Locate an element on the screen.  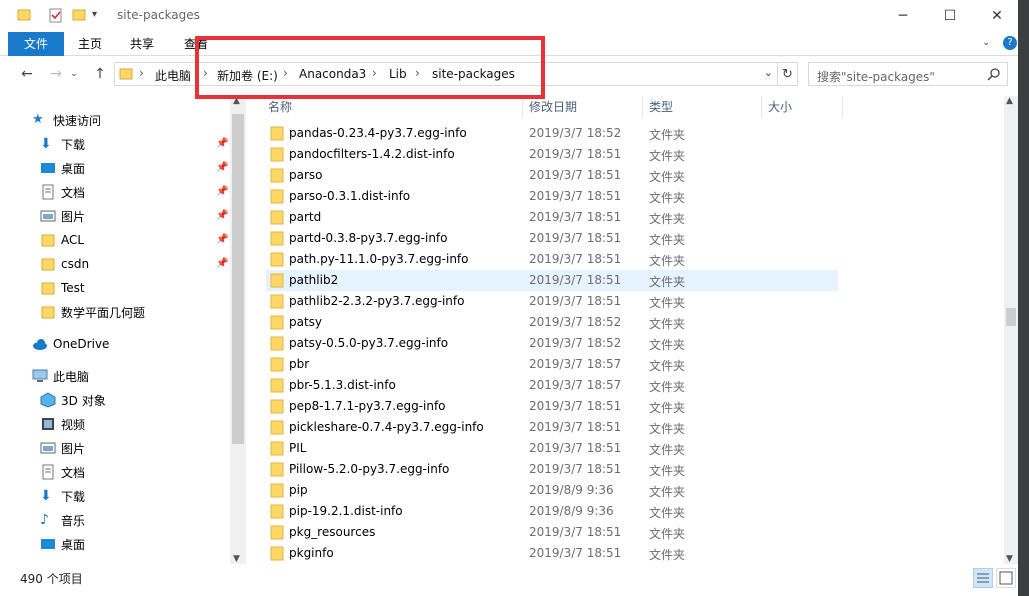
expand-ribbon-icon: ⌄ is located at coordinates (986, 42).